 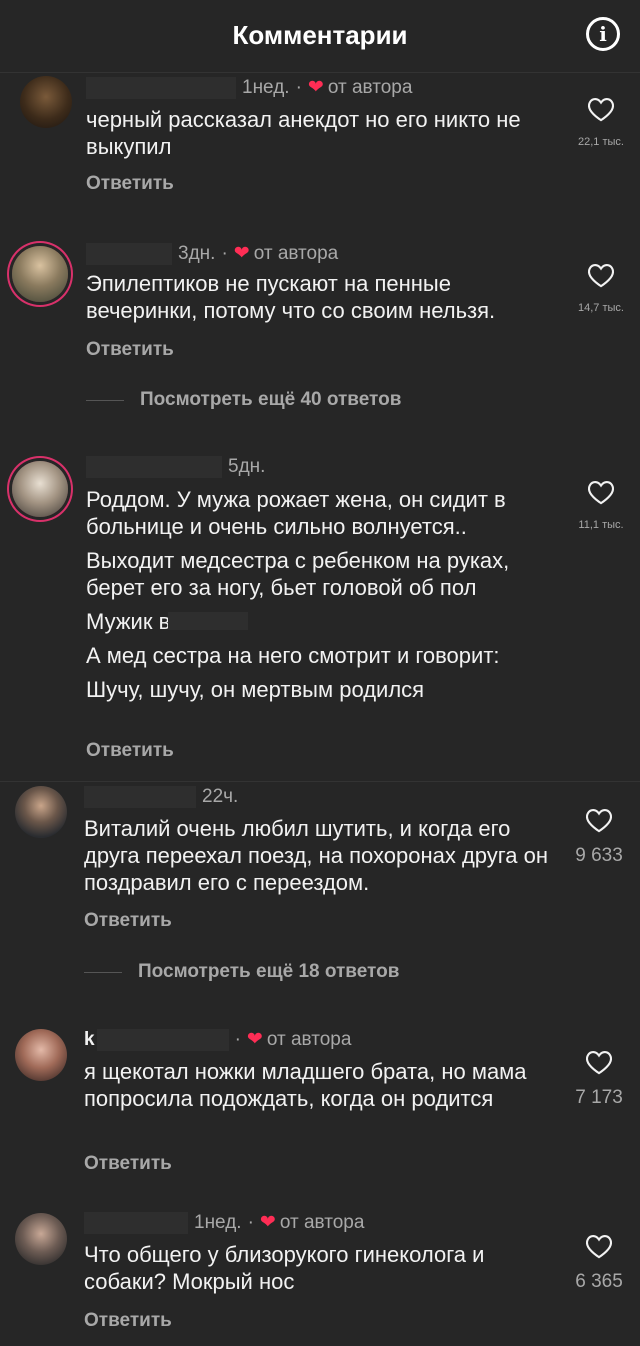 I want to click on view-more-replies: Посмотреть ещё 18 ответов, so click(x=241, y=972).